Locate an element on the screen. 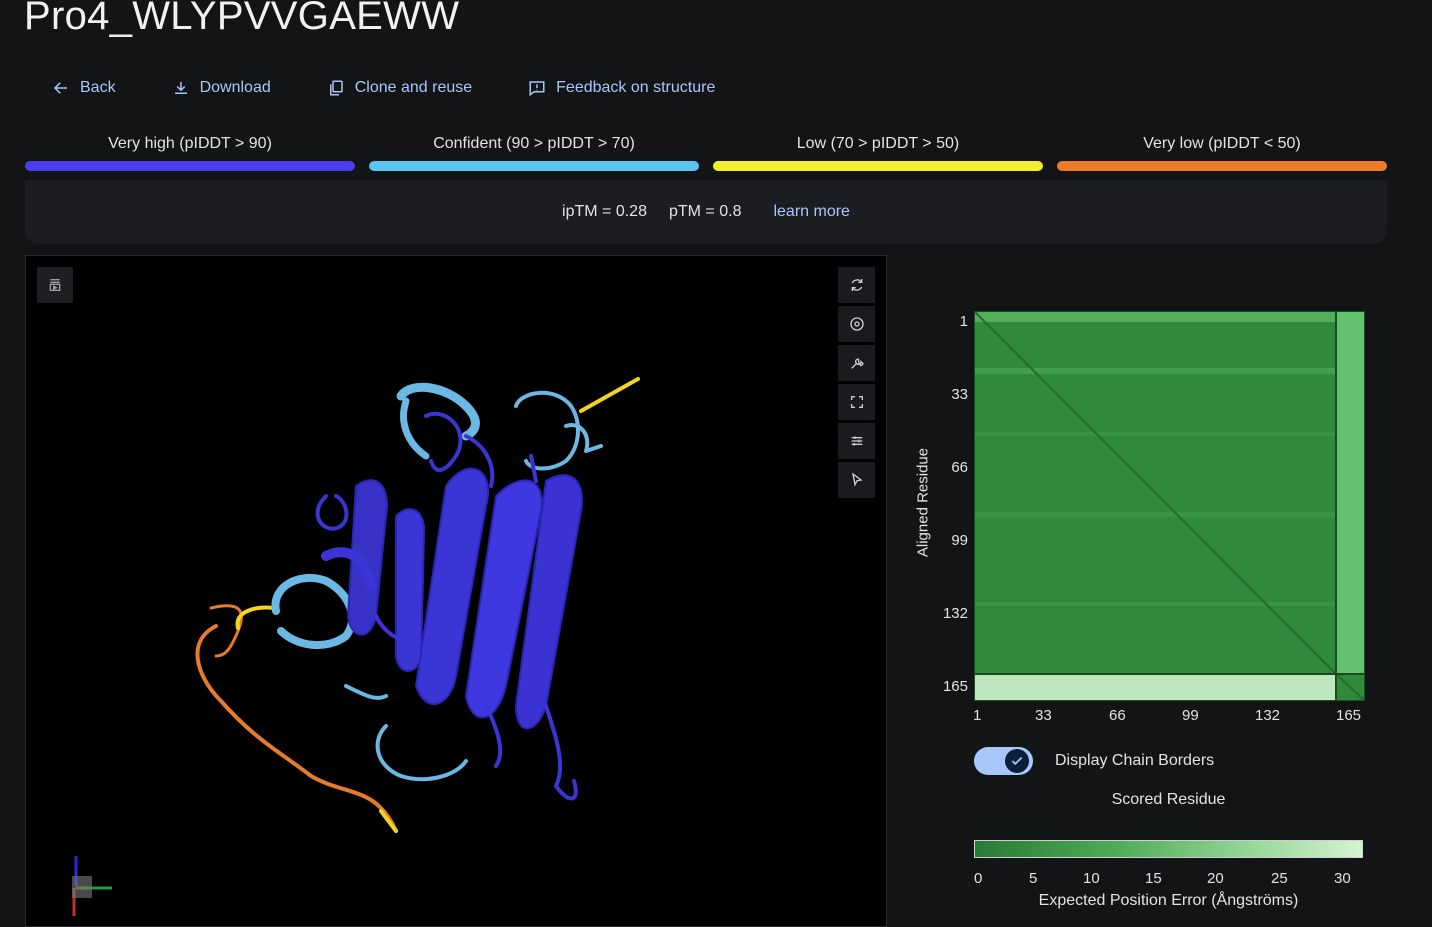 The image size is (1432, 927). metrics-panel: ipTM = 0.28 pTM = 0.8 learn more is located at coordinates (706, 212).